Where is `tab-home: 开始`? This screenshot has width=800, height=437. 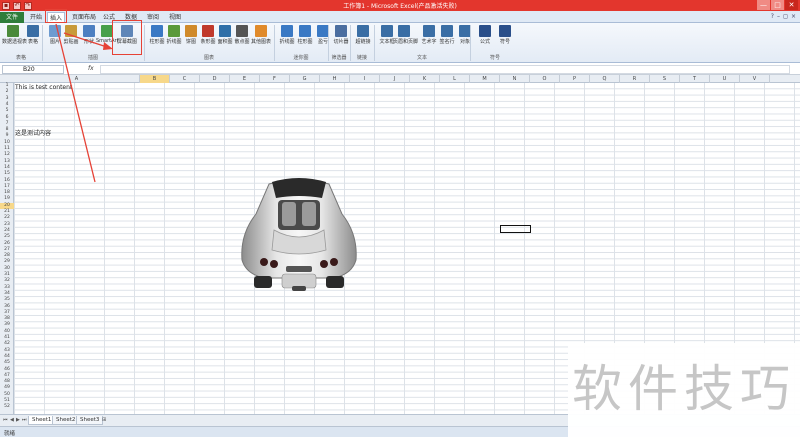
tab-home: 开始 is located at coordinates (36, 17).